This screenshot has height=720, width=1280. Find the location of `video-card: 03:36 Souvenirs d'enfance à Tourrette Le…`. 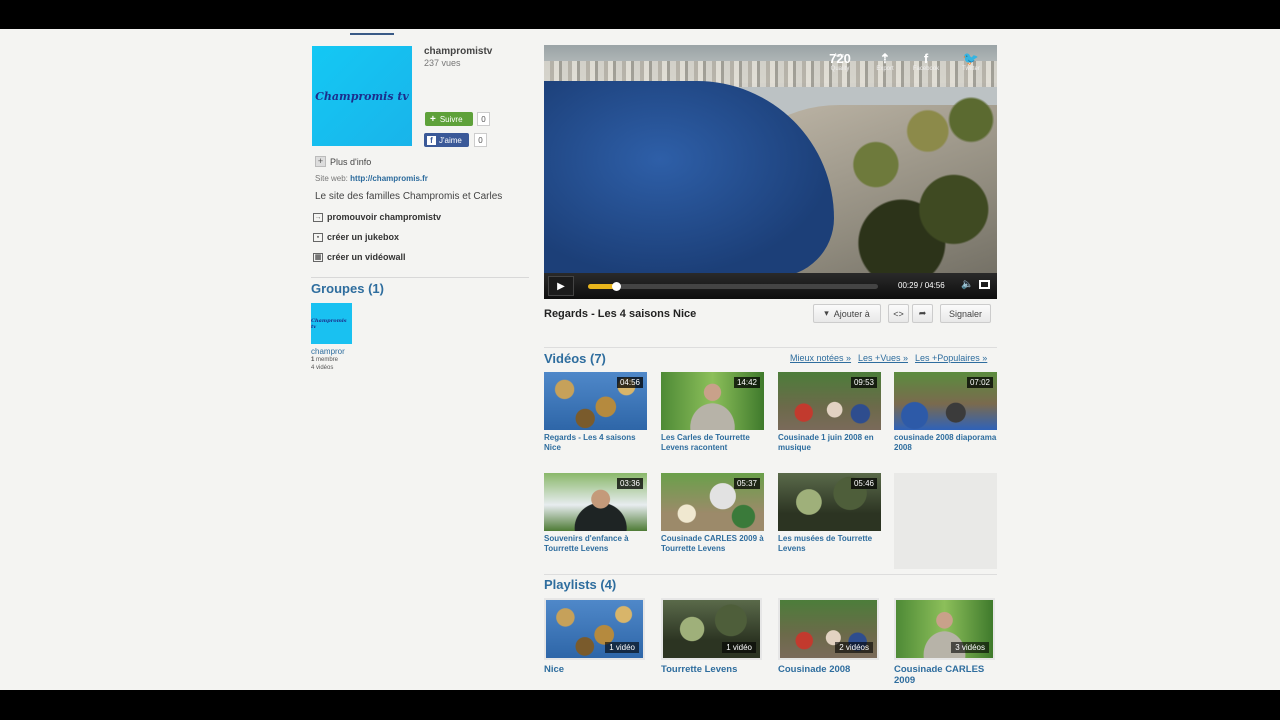

video-card: 03:36 Souvenirs d'enfance à Tourrette Le… is located at coordinates (596, 513).